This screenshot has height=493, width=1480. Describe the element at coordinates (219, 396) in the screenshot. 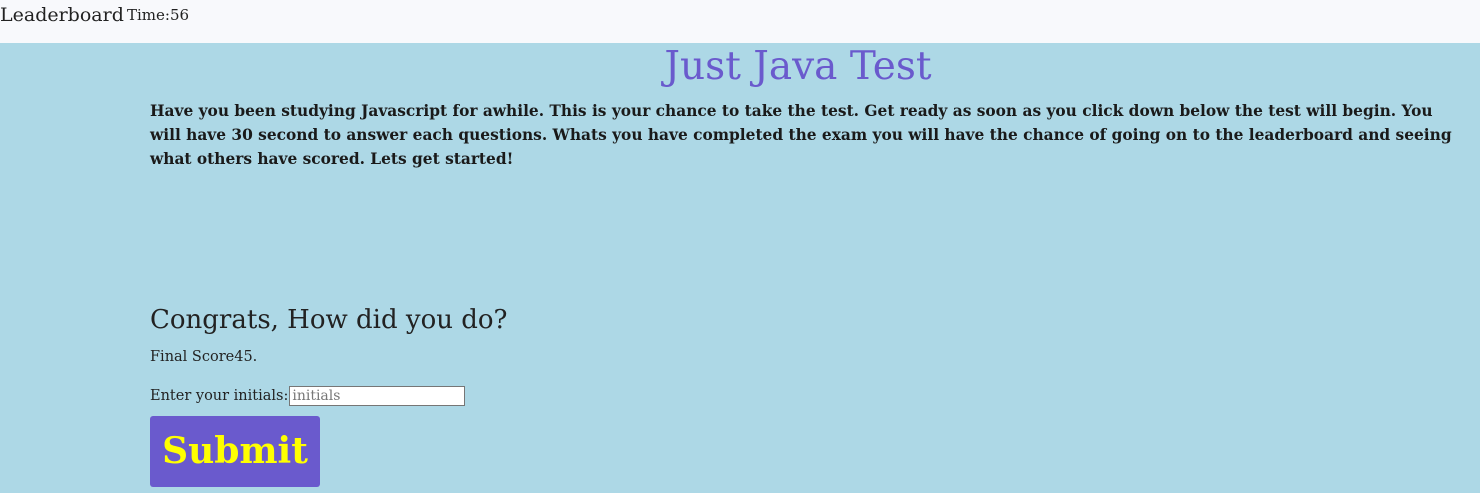

I see `initials-label: Enter your initials:` at that location.